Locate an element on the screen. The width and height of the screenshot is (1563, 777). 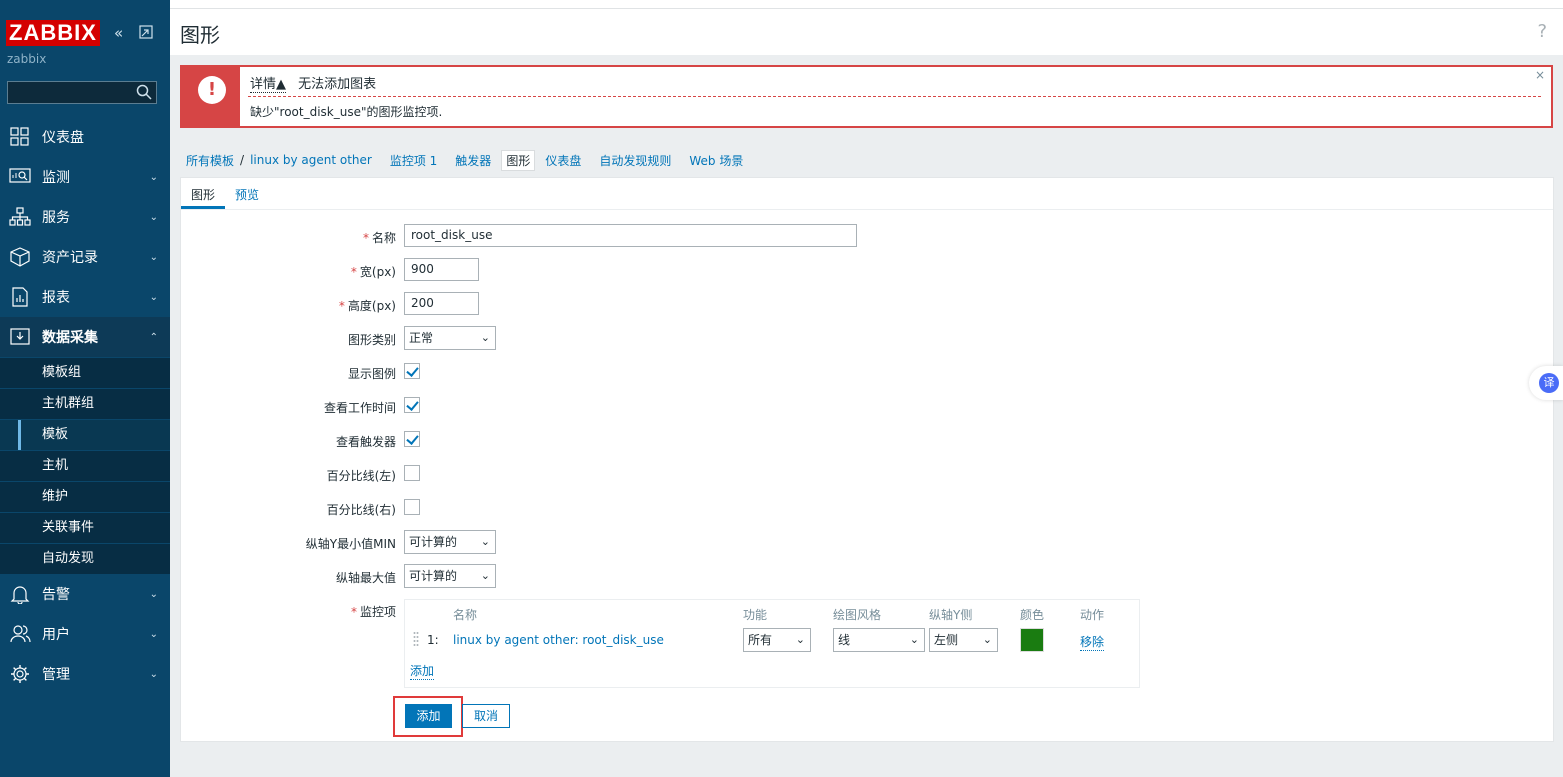
inventory-icon is located at coordinates (20, 257).